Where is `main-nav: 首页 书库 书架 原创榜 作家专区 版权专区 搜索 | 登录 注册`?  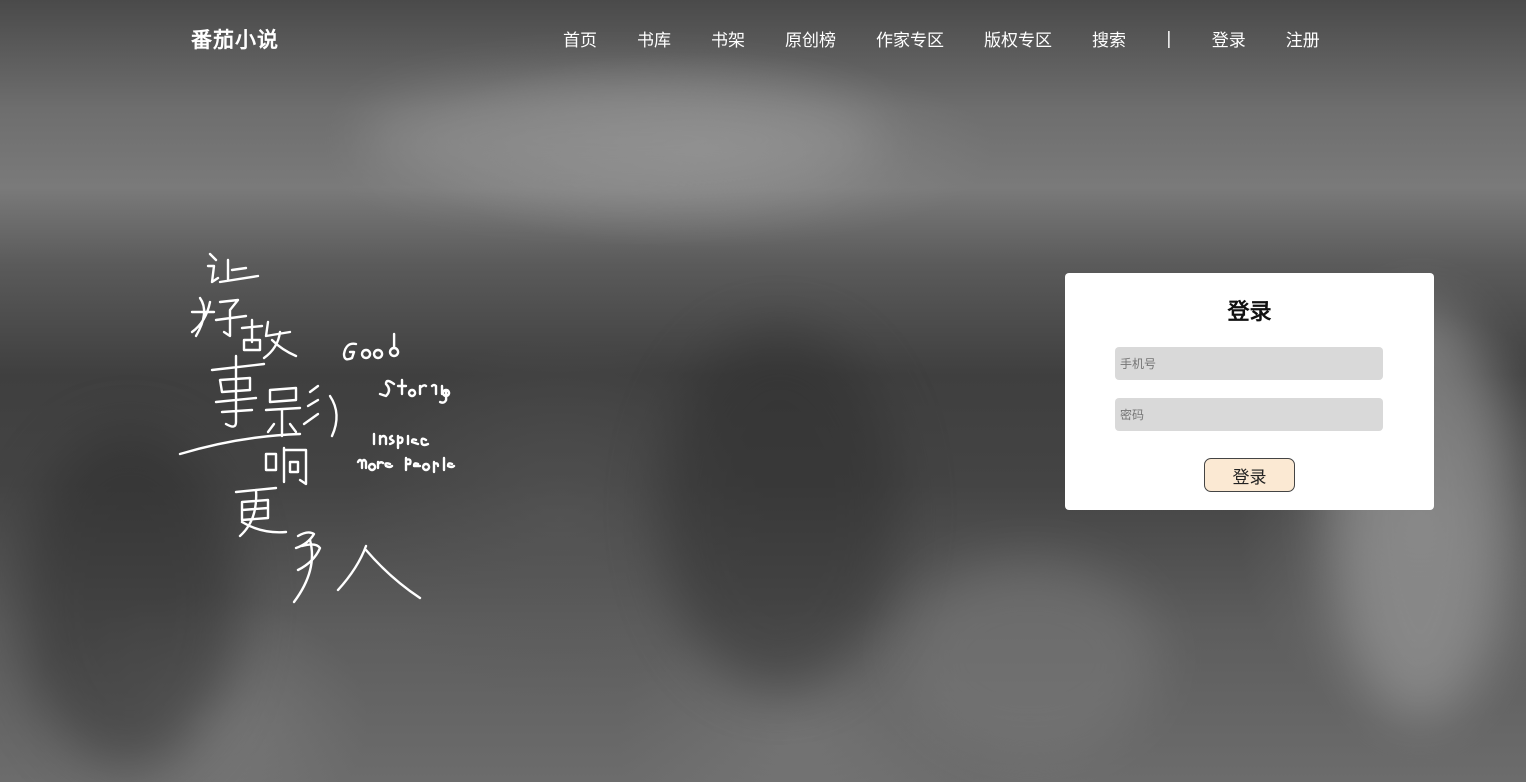
main-nav: 首页 书库 书架 原创榜 作家专区 版权专区 搜索 | 登录 注册 is located at coordinates (941, 39).